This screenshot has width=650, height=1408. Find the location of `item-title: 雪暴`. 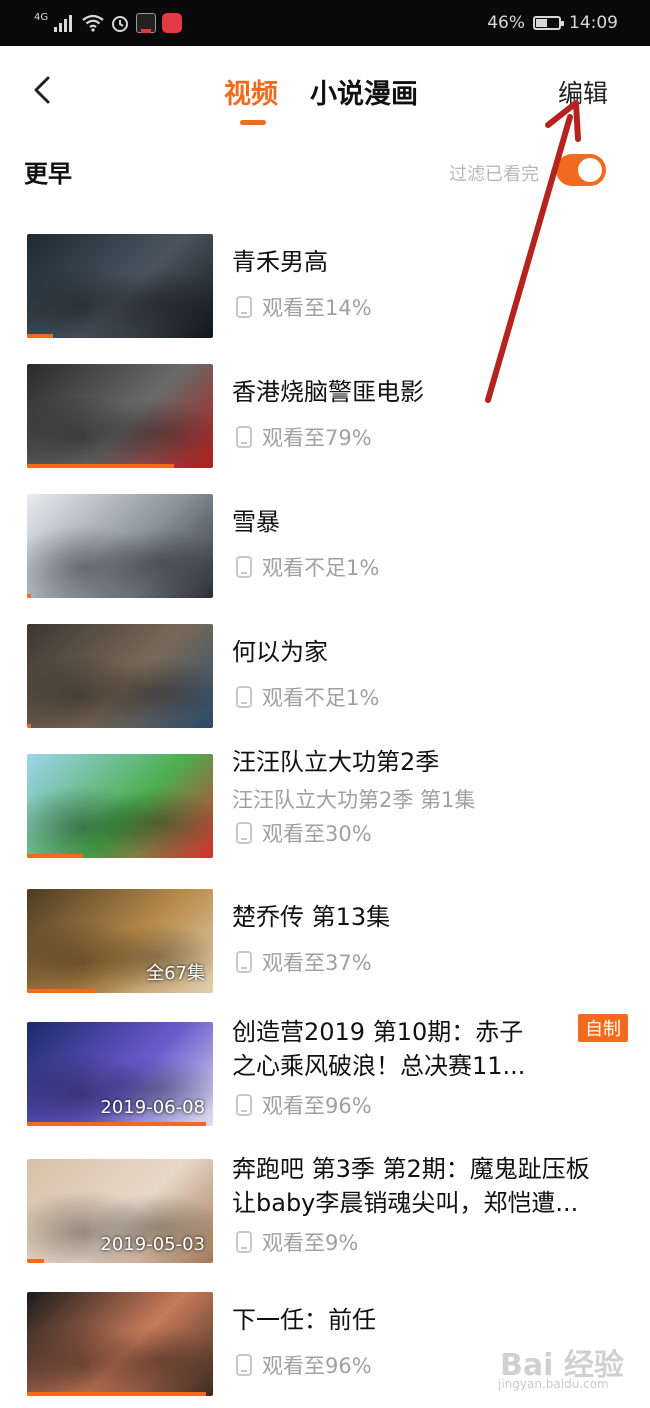

item-title: 雪暴 is located at coordinates (256, 522).